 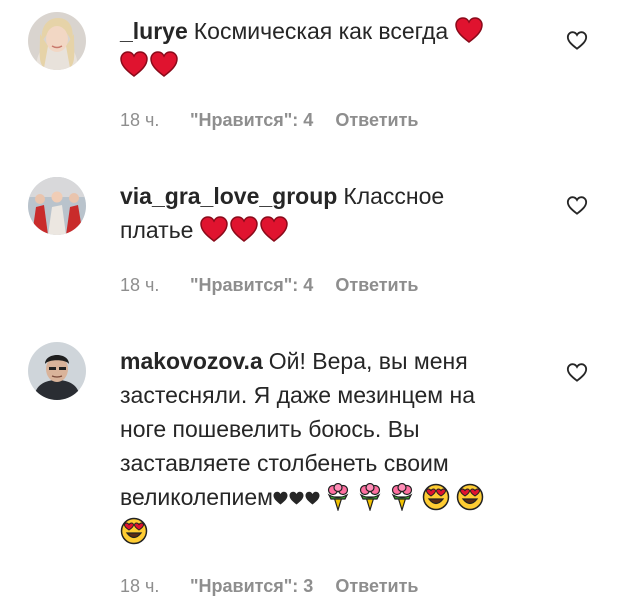 What do you see at coordinates (321, 31) in the screenshot?
I see `comment-text: Космическая как всегда` at bounding box center [321, 31].